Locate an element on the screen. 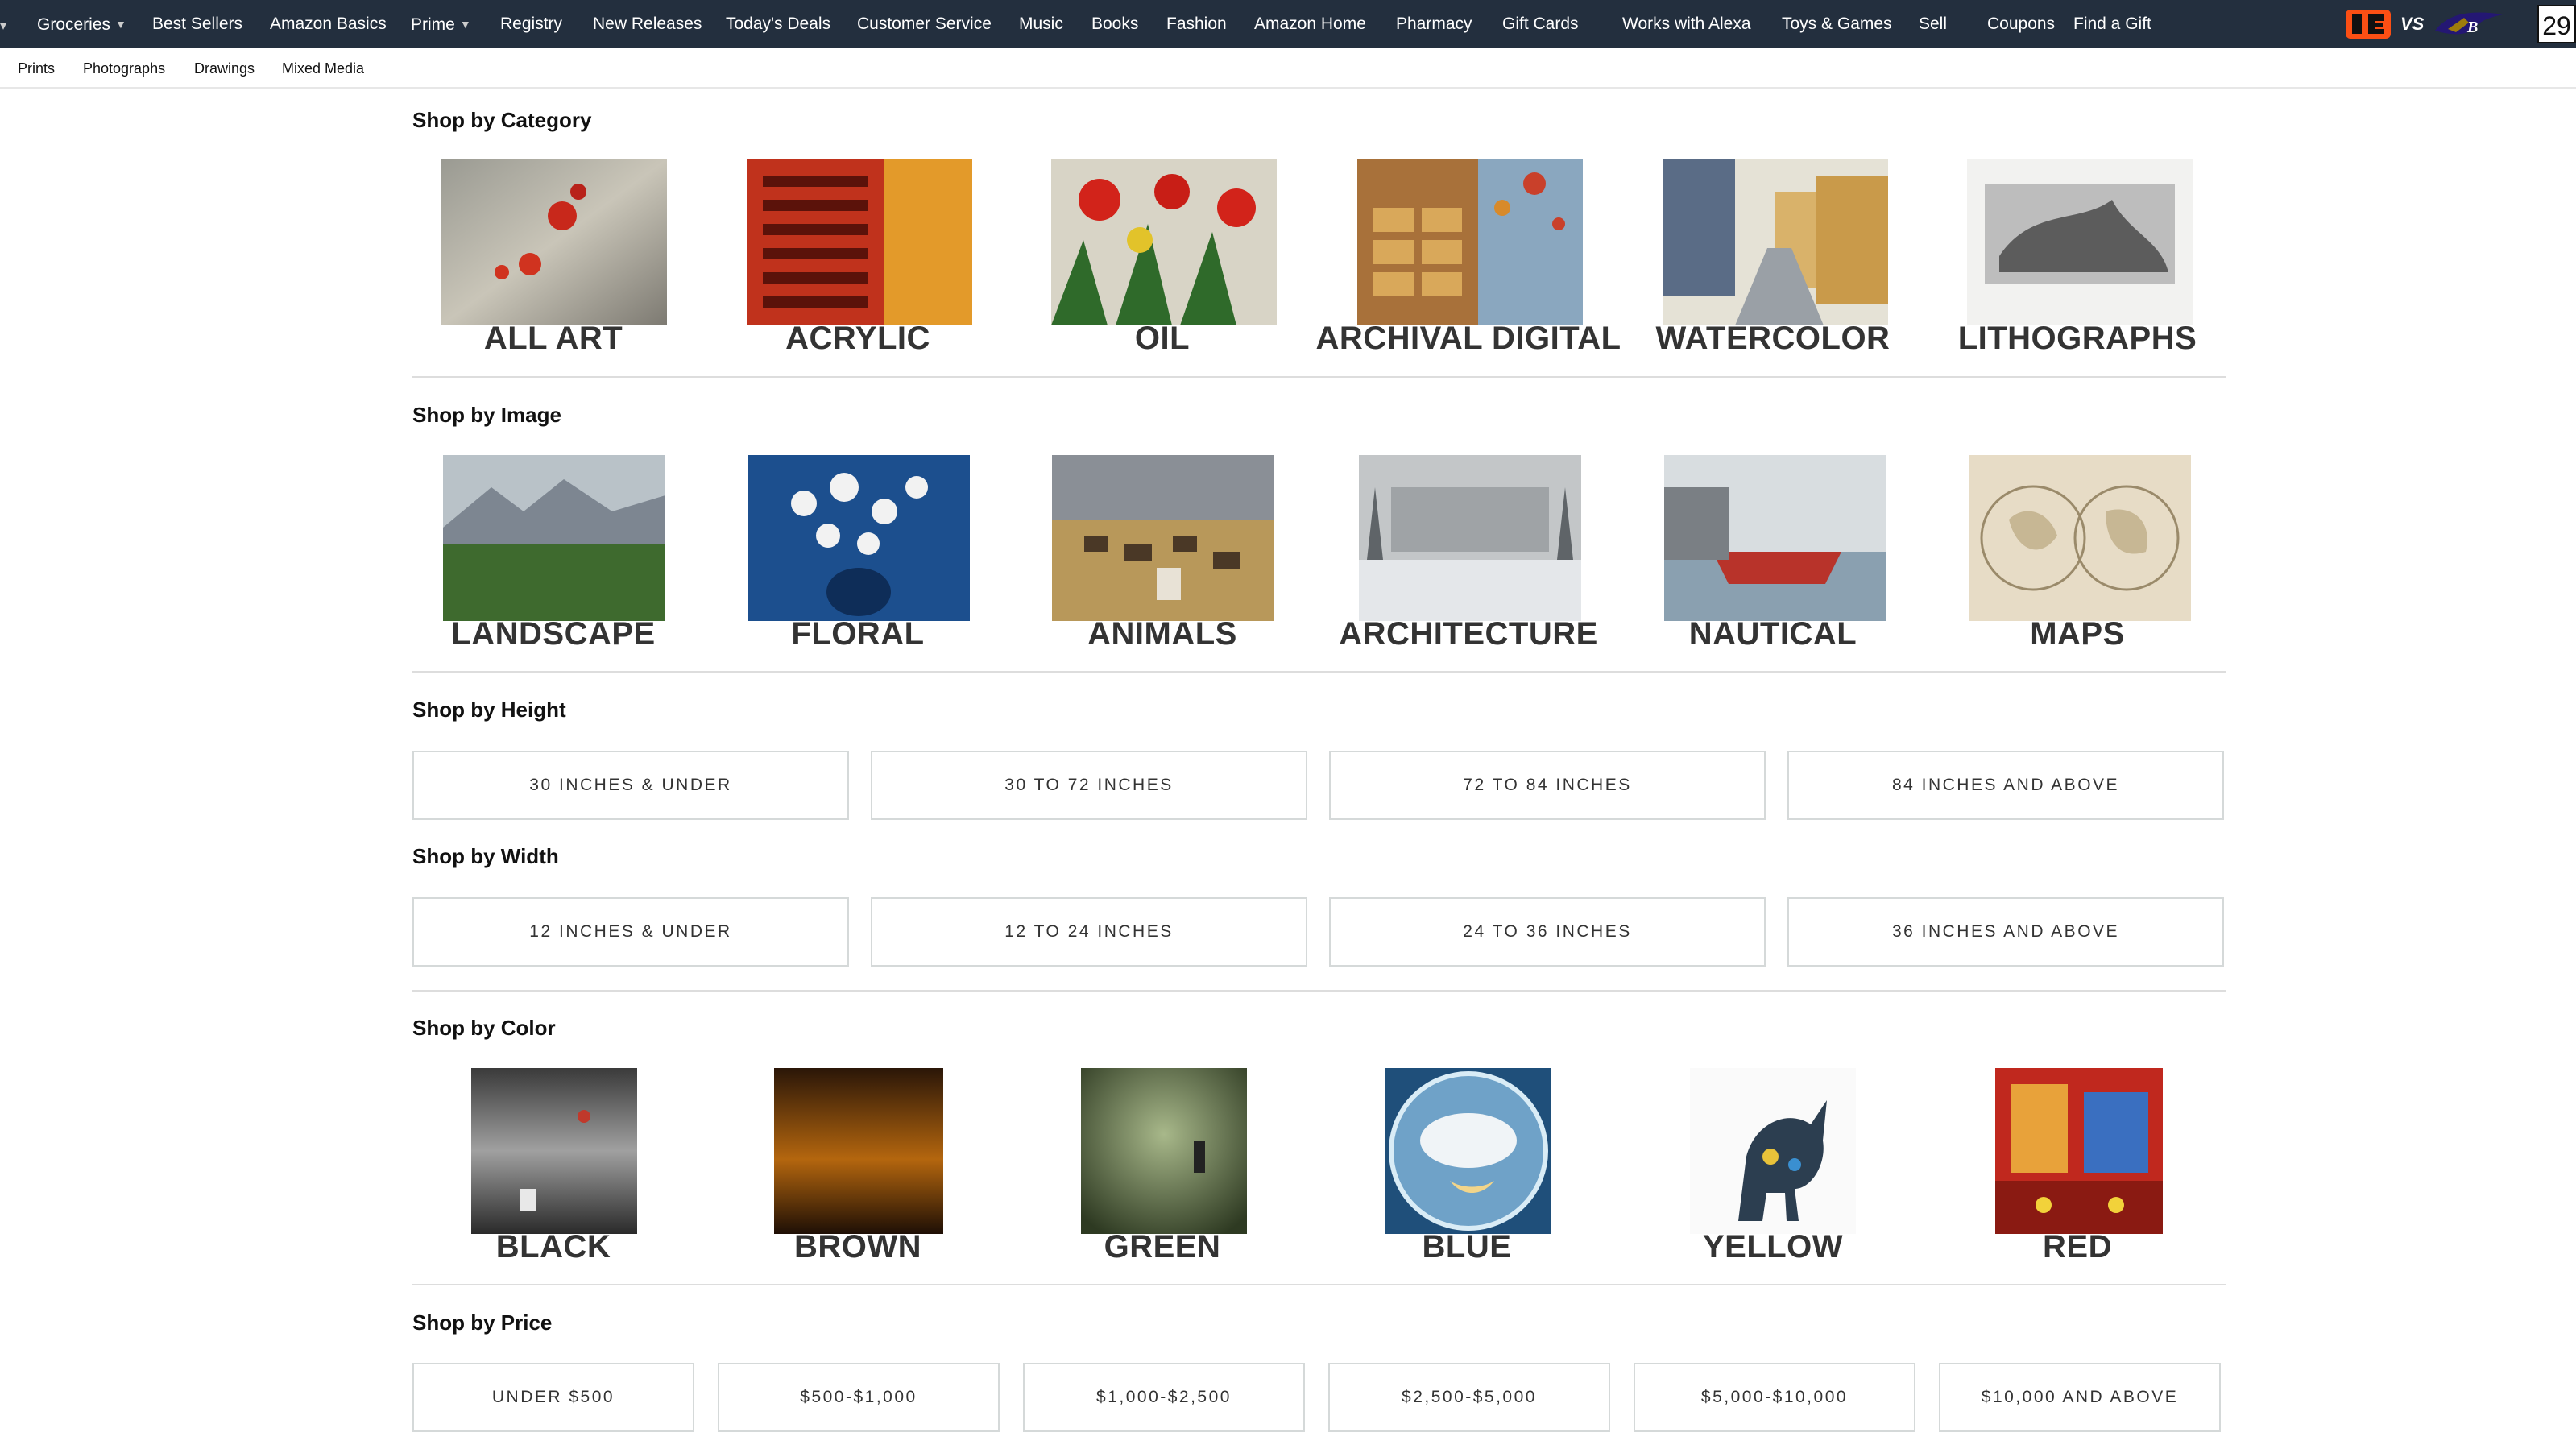  nav-books: Books is located at coordinates (1114, 24).